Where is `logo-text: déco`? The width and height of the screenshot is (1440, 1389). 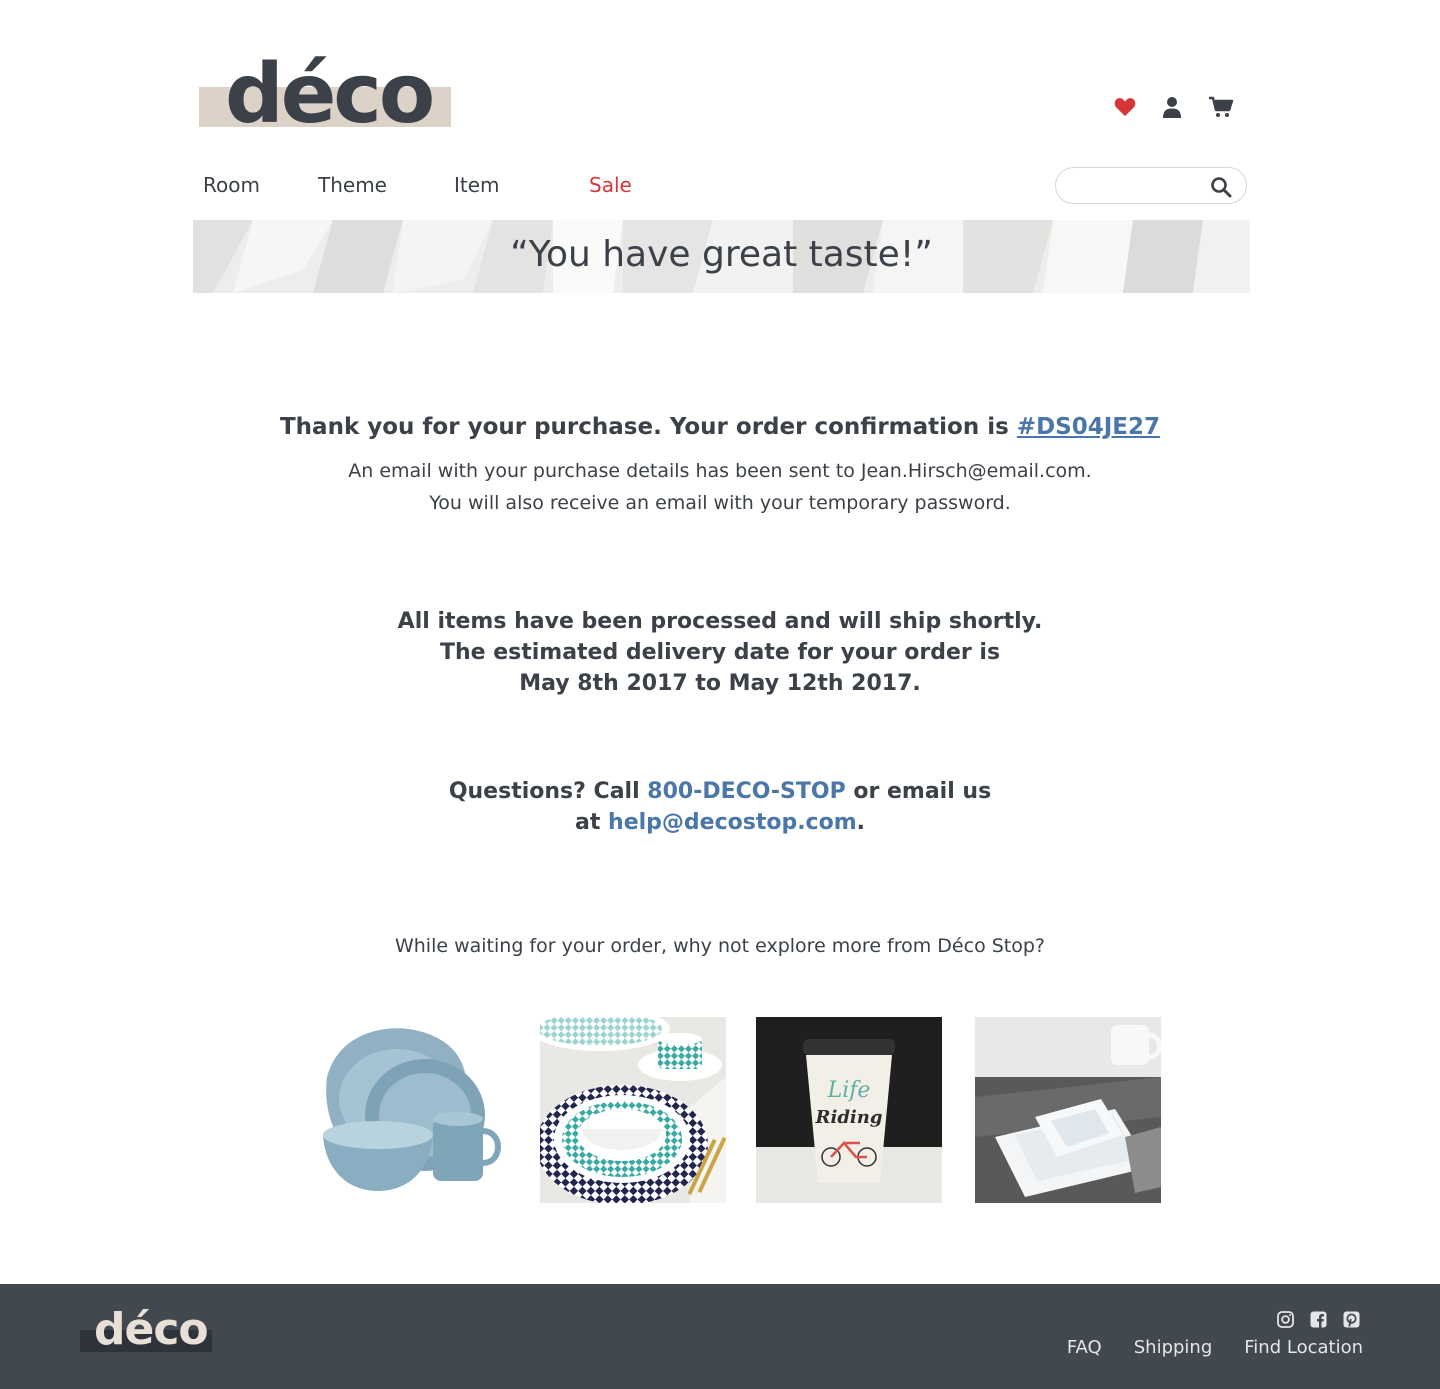
logo-text: déco is located at coordinates (330, 94).